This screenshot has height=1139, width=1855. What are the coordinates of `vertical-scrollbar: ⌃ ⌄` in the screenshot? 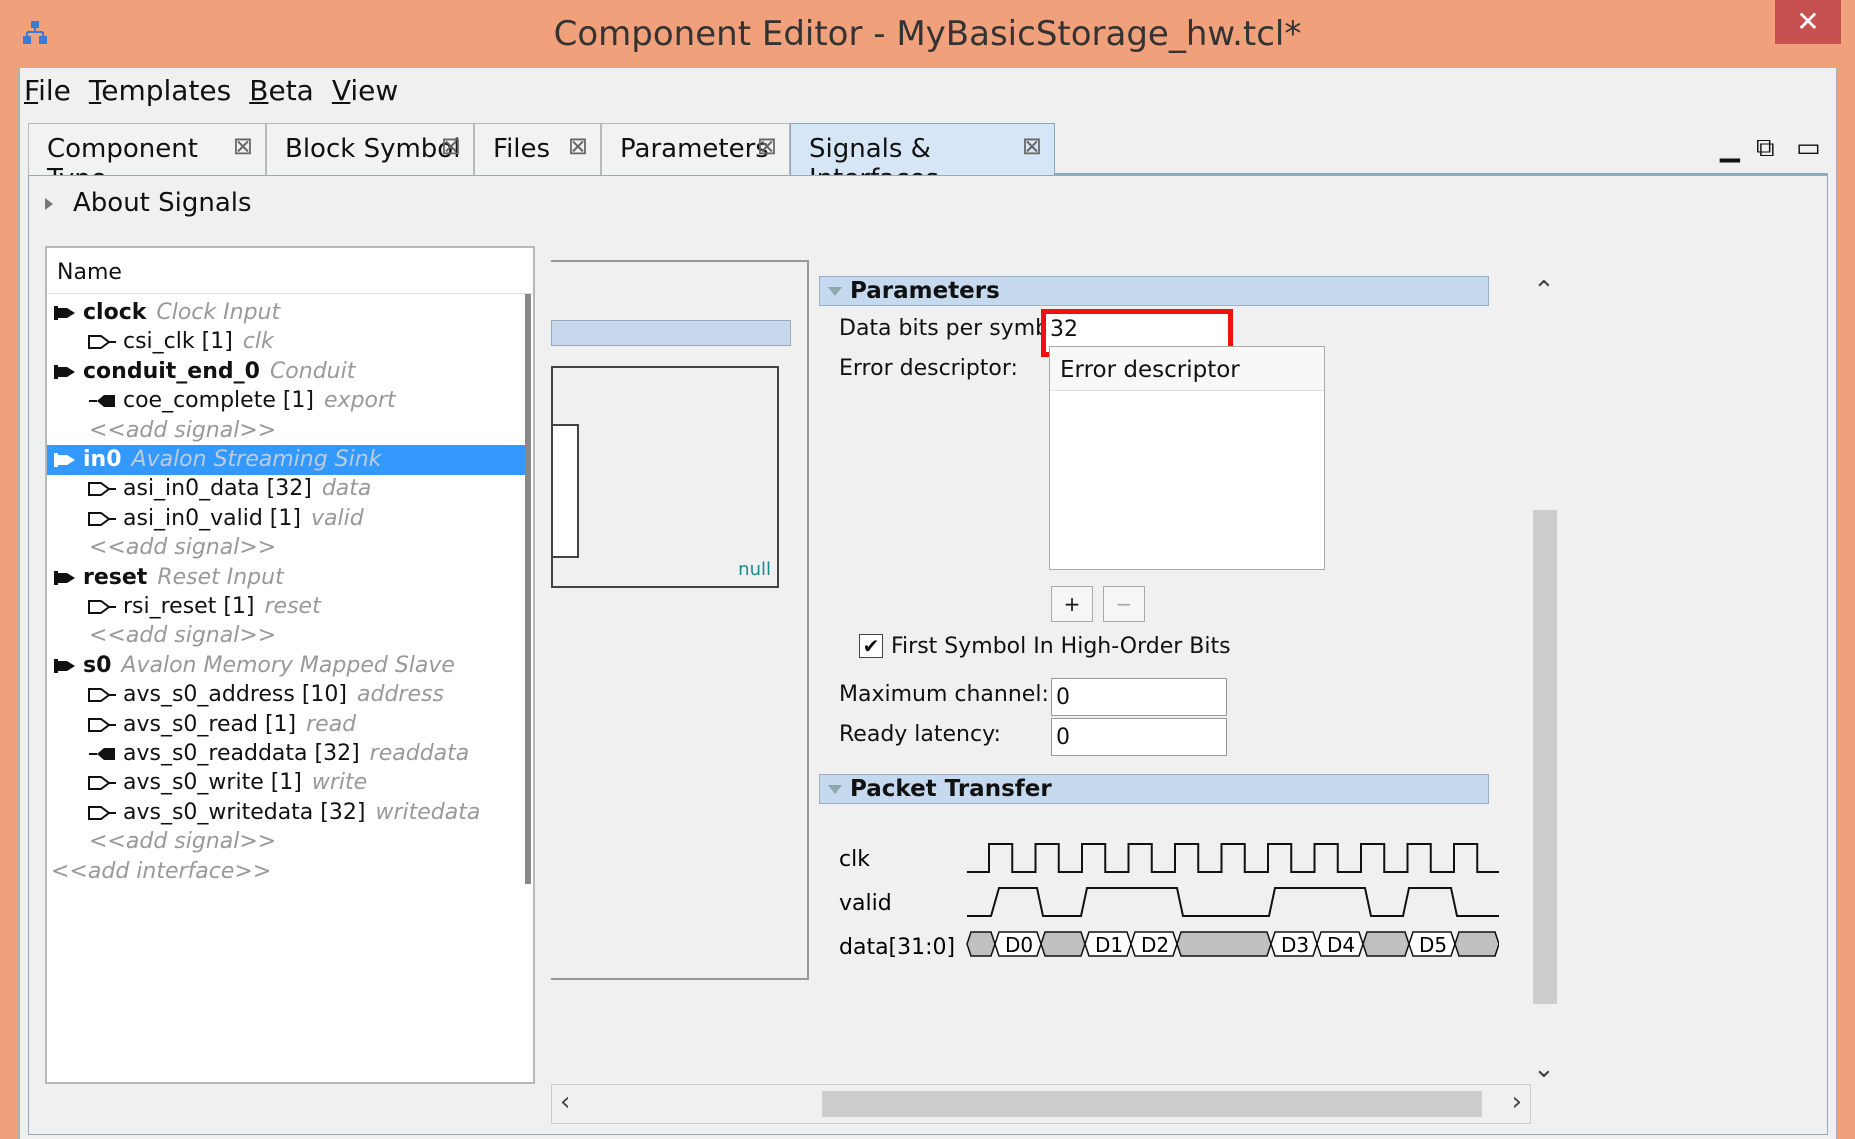 It's located at (1544, 680).